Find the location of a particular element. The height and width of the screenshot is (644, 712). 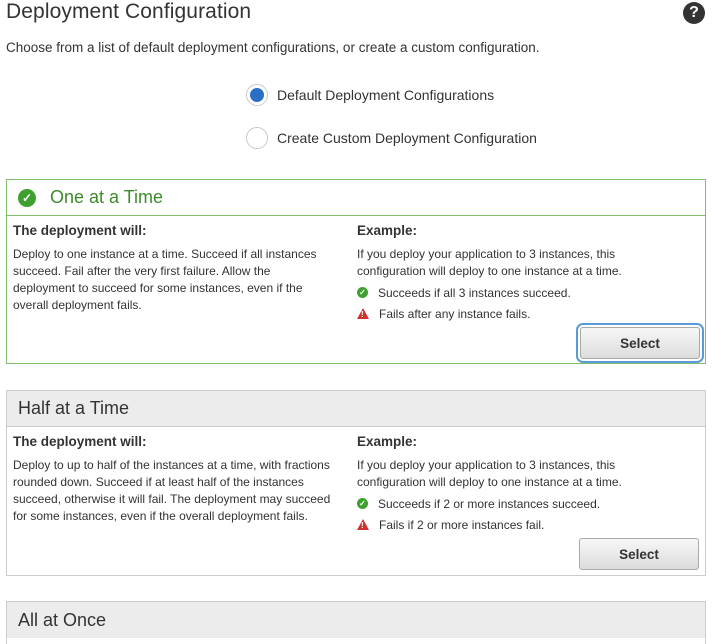

check-circle-icon: ✓ is located at coordinates (27, 197).